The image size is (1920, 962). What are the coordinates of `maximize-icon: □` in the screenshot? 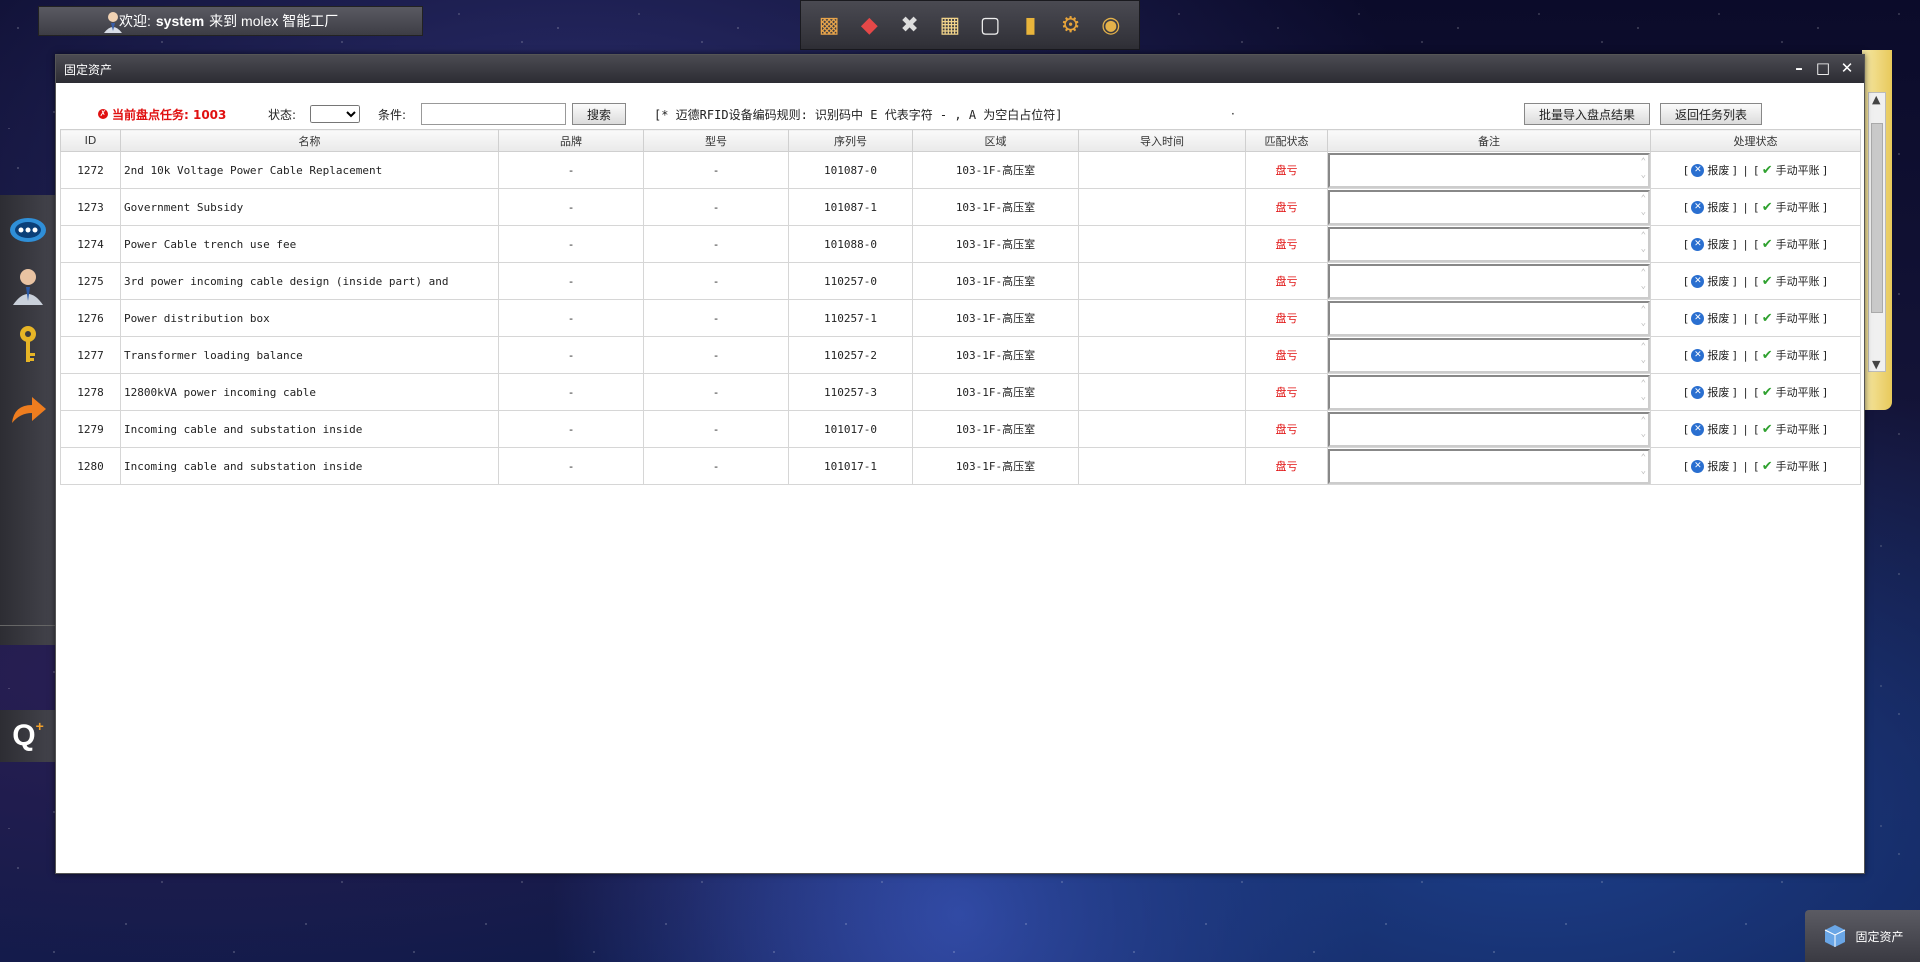 It's located at (1823, 68).